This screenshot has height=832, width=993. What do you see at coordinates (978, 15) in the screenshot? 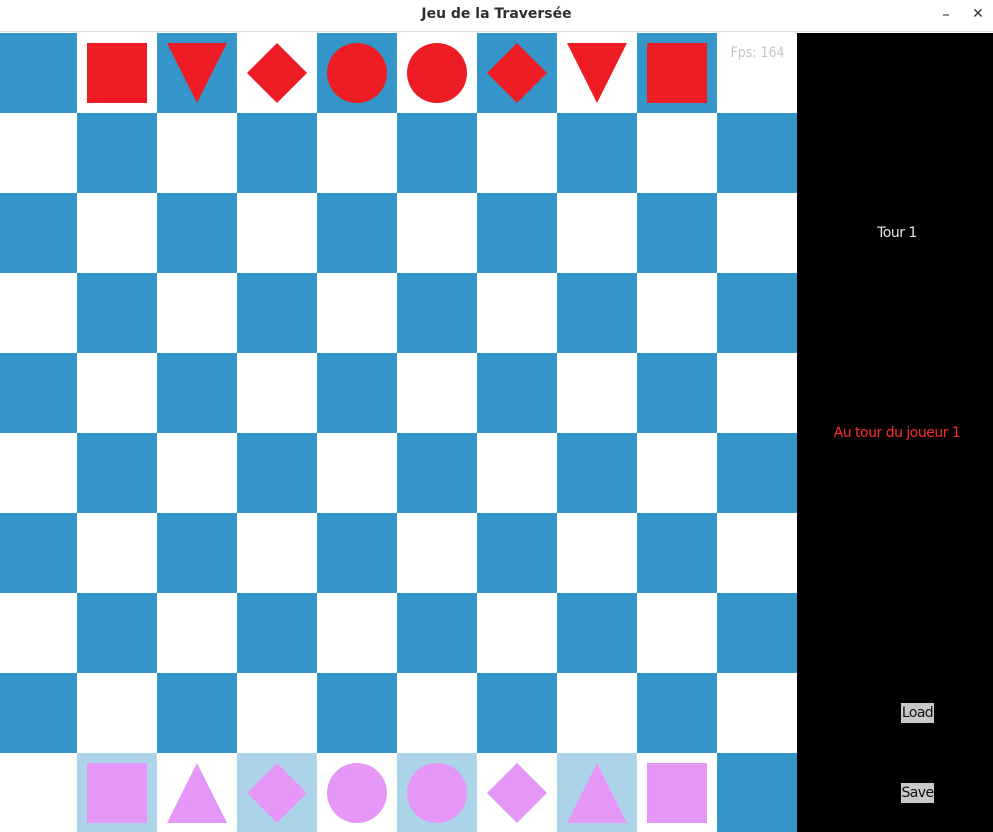
I see `close-icon: ✕` at bounding box center [978, 15].